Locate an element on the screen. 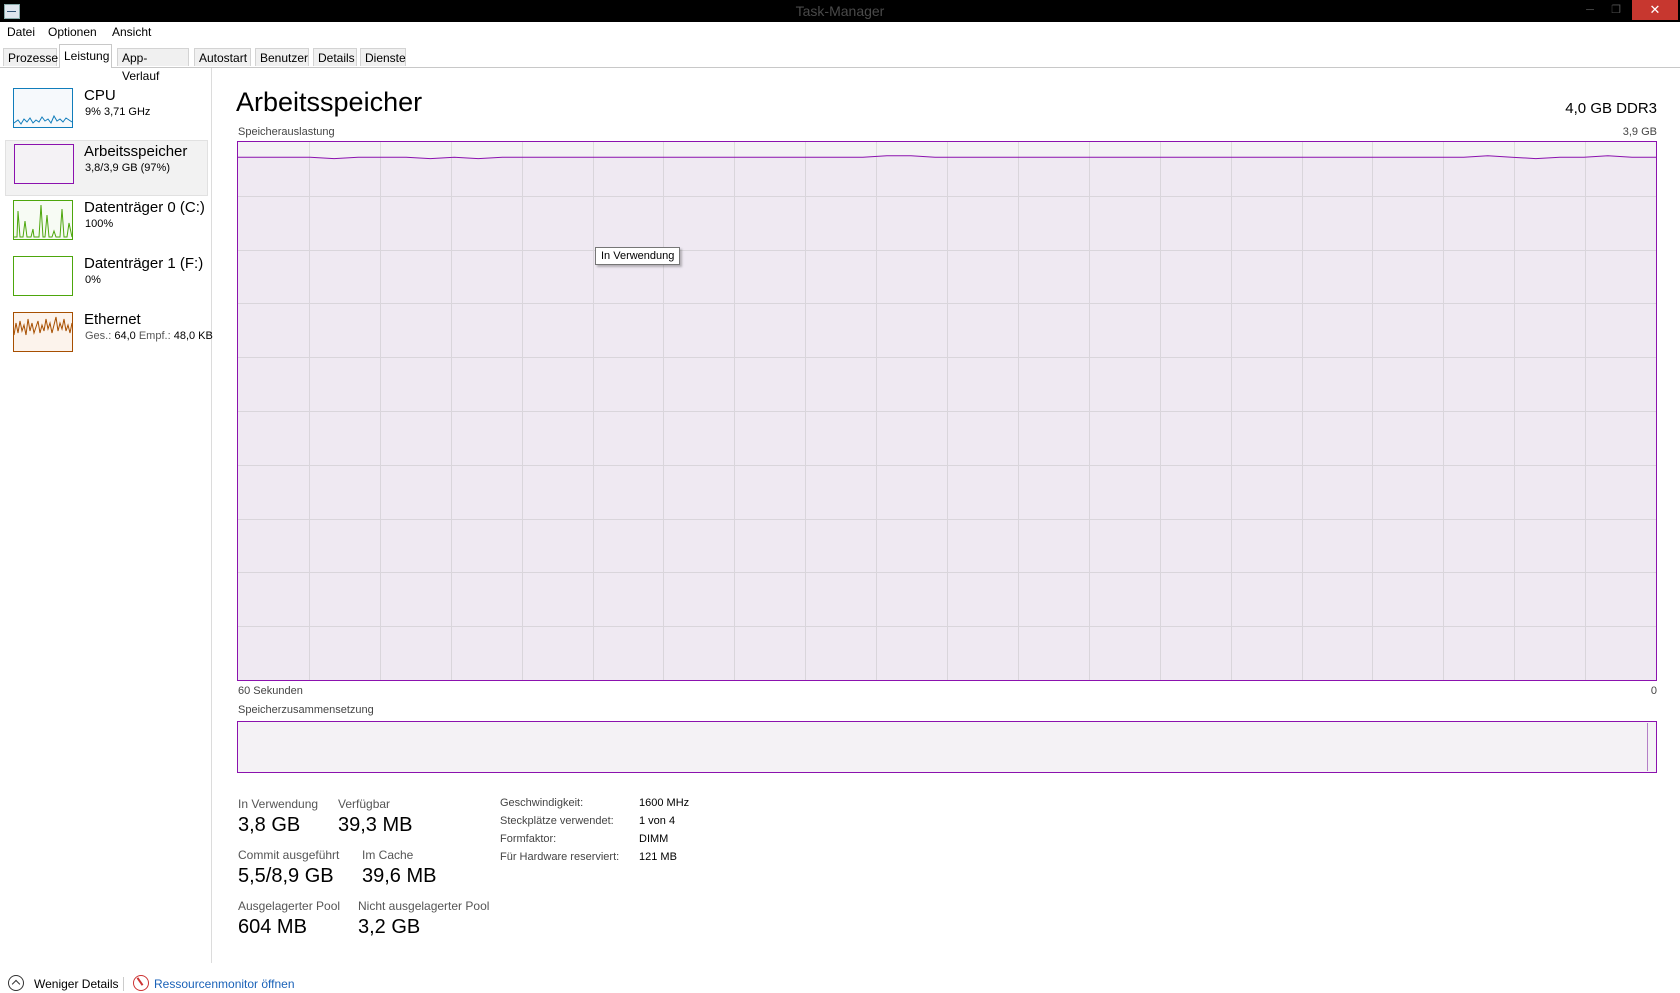  graph-tooltip: In Verwendung is located at coordinates (638, 256).